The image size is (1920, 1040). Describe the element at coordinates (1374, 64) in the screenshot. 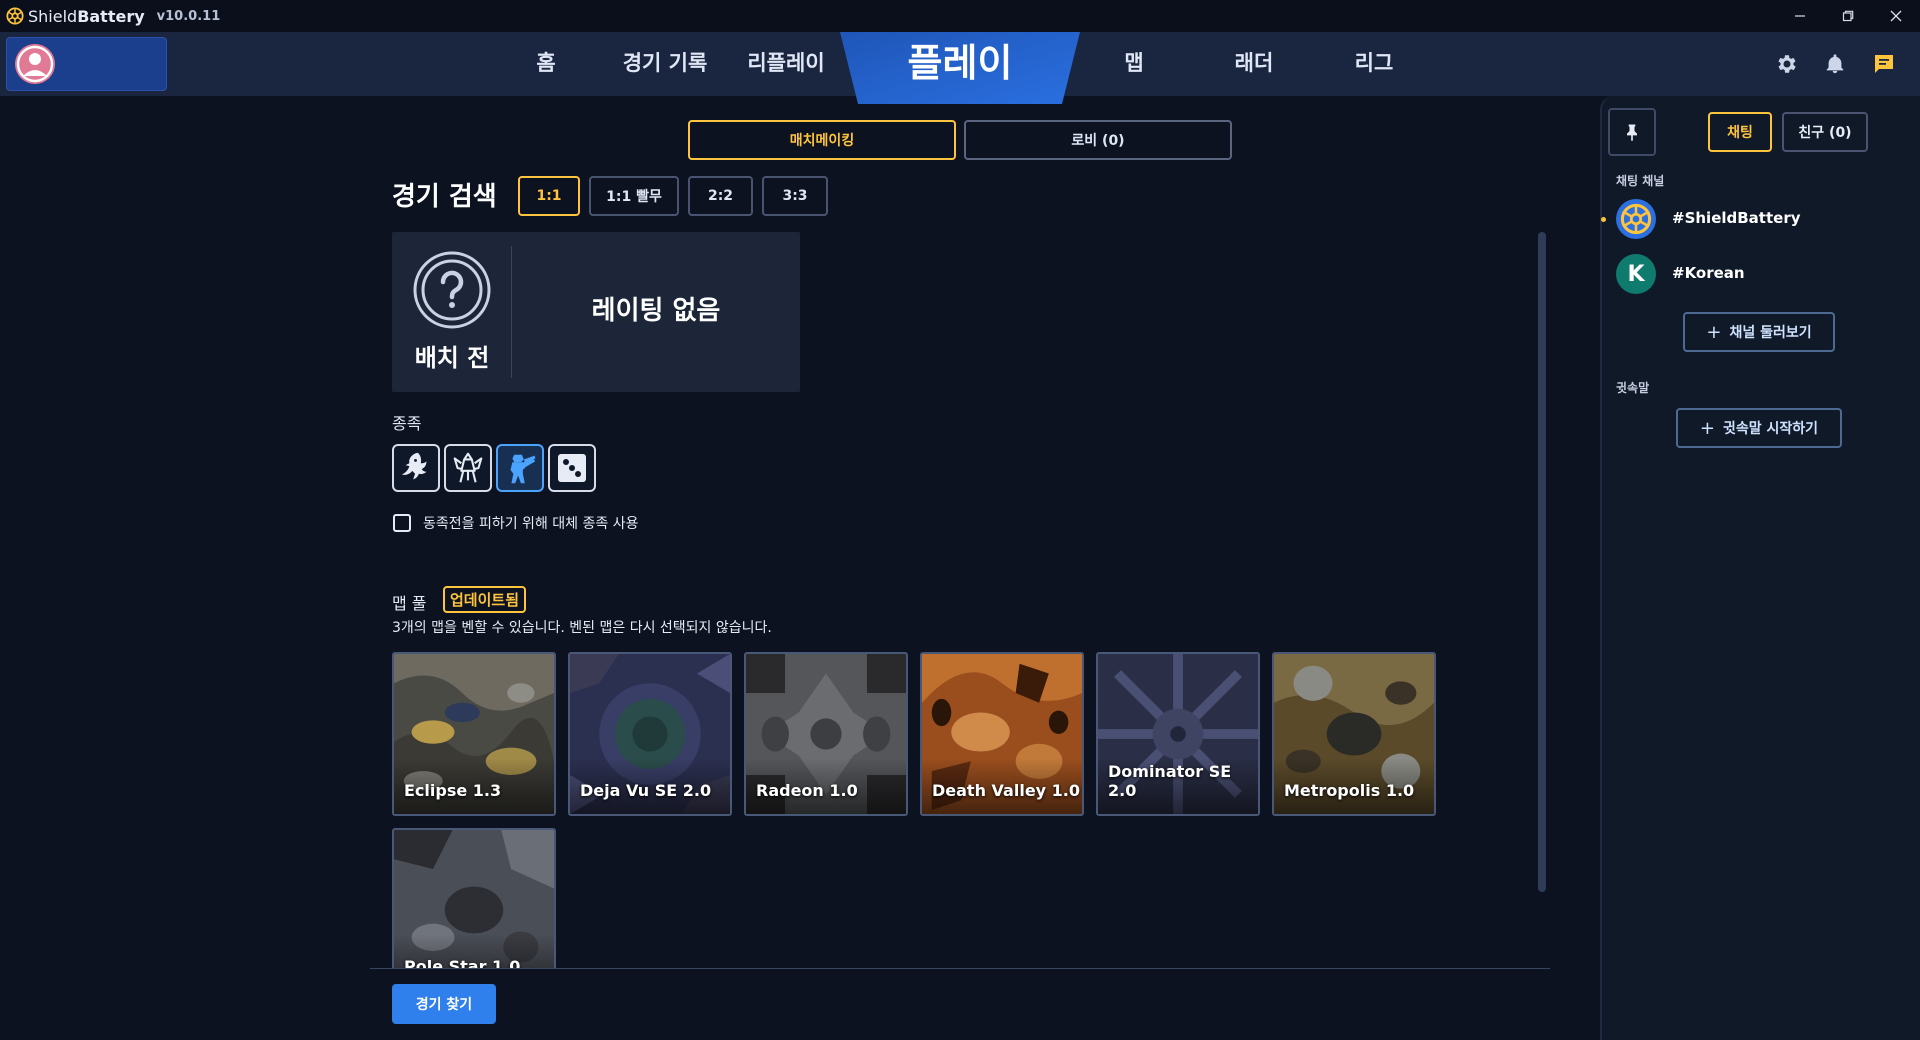

I see `nav-league: 리그` at that location.